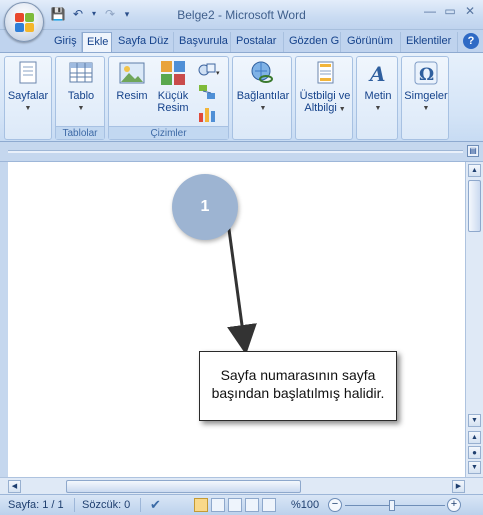 This screenshot has height=515, width=483. Describe the element at coordinates (474, 437) in the screenshot. I see `previous-page-icon: ▲` at that location.